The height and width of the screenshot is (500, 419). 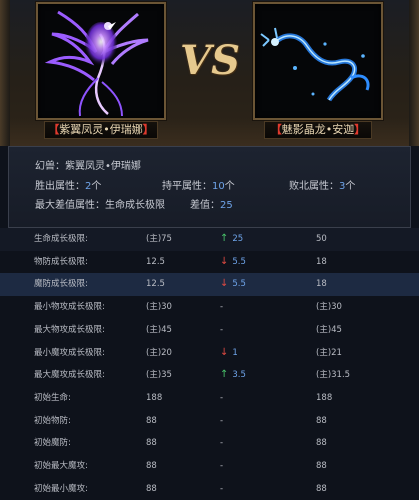 I want to click on right-beast-portrait, so click(x=318, y=61).